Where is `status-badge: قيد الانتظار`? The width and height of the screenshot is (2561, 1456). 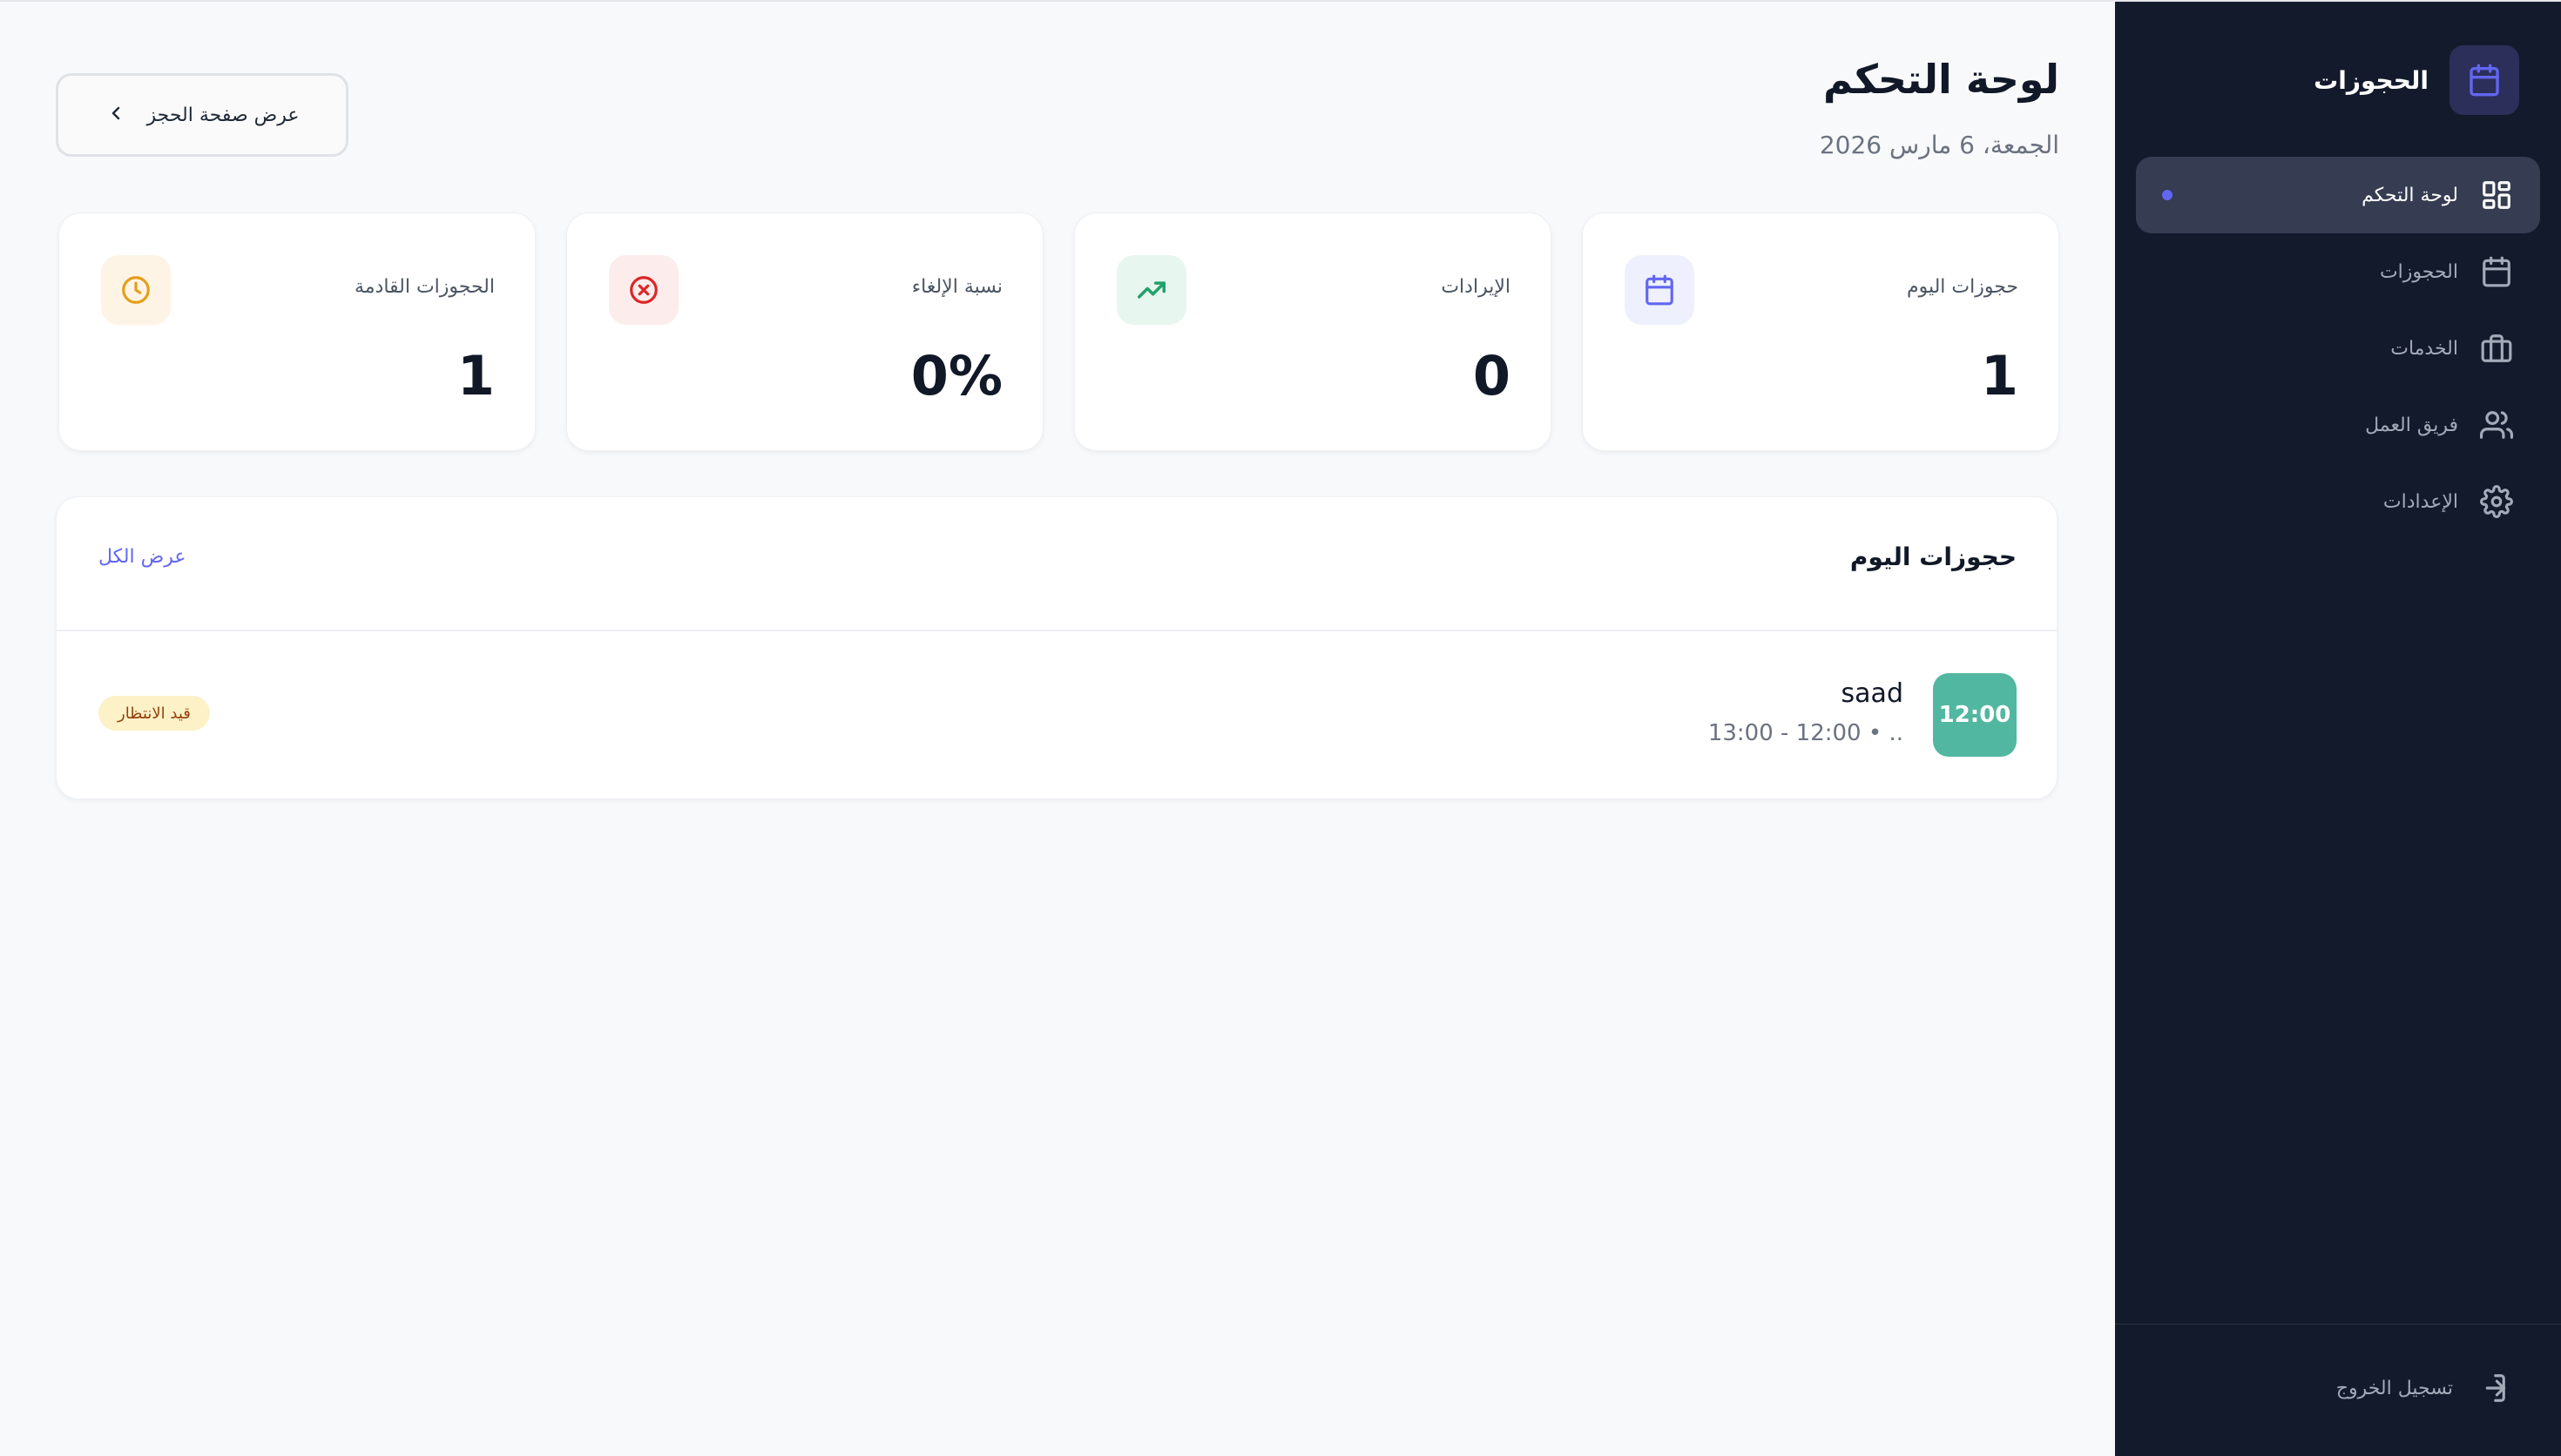 status-badge: قيد الانتظار is located at coordinates (154, 713).